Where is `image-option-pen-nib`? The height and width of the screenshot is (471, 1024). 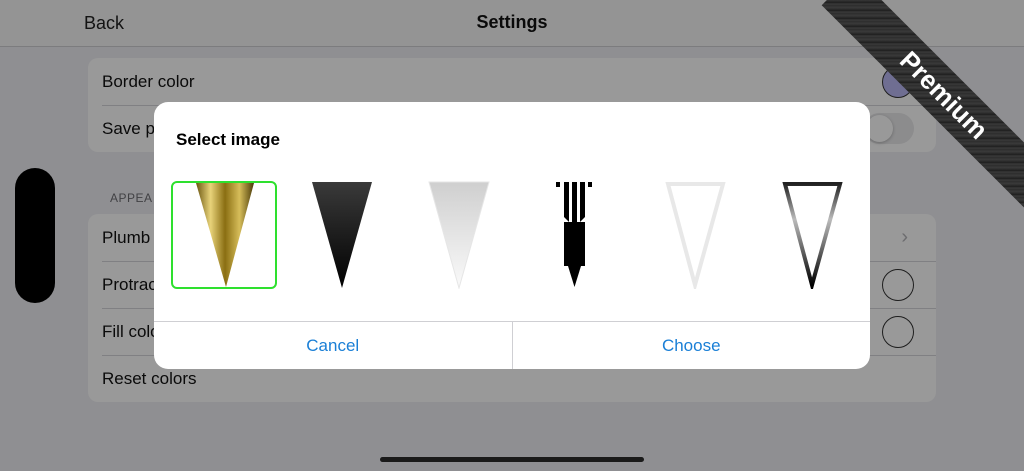
image-option-pen-nib is located at coordinates (578, 235).